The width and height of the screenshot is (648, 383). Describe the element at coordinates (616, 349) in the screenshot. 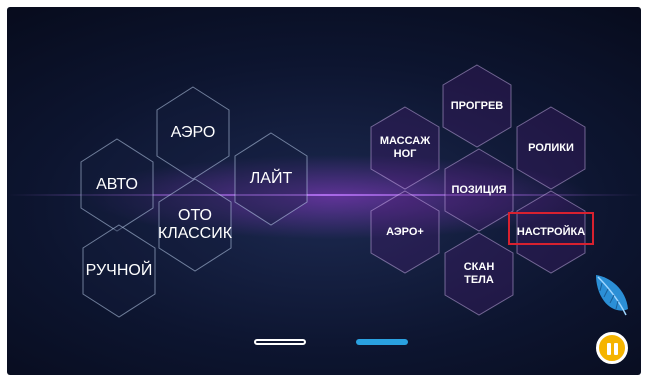

I see `pause-icon-bar` at that location.